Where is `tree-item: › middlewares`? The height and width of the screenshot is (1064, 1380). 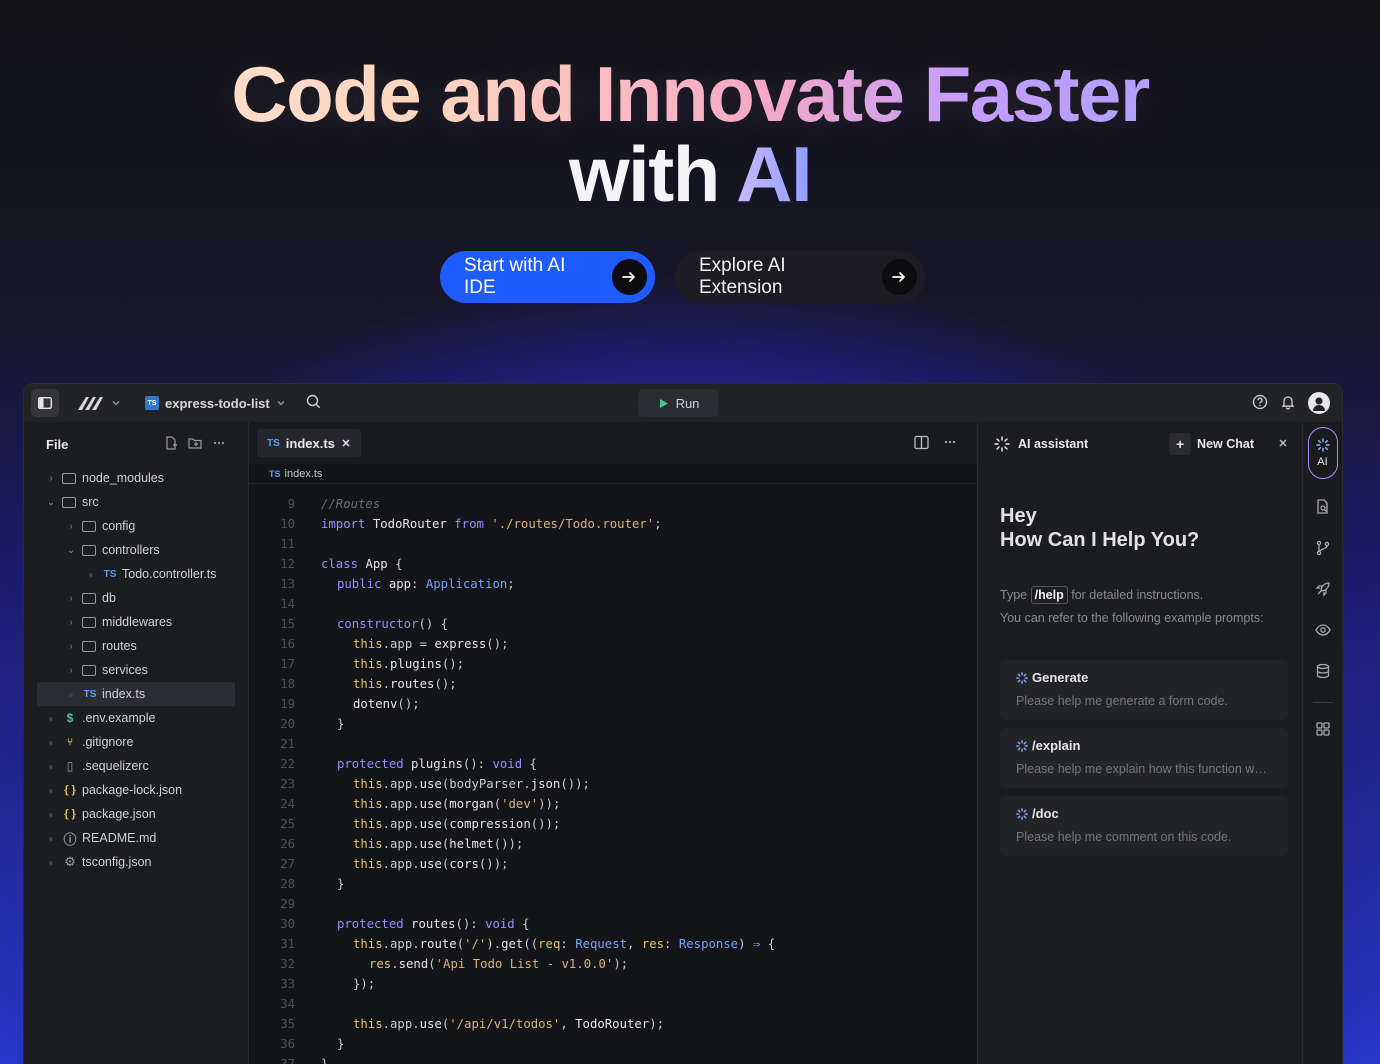 tree-item: › middlewares is located at coordinates (136, 622).